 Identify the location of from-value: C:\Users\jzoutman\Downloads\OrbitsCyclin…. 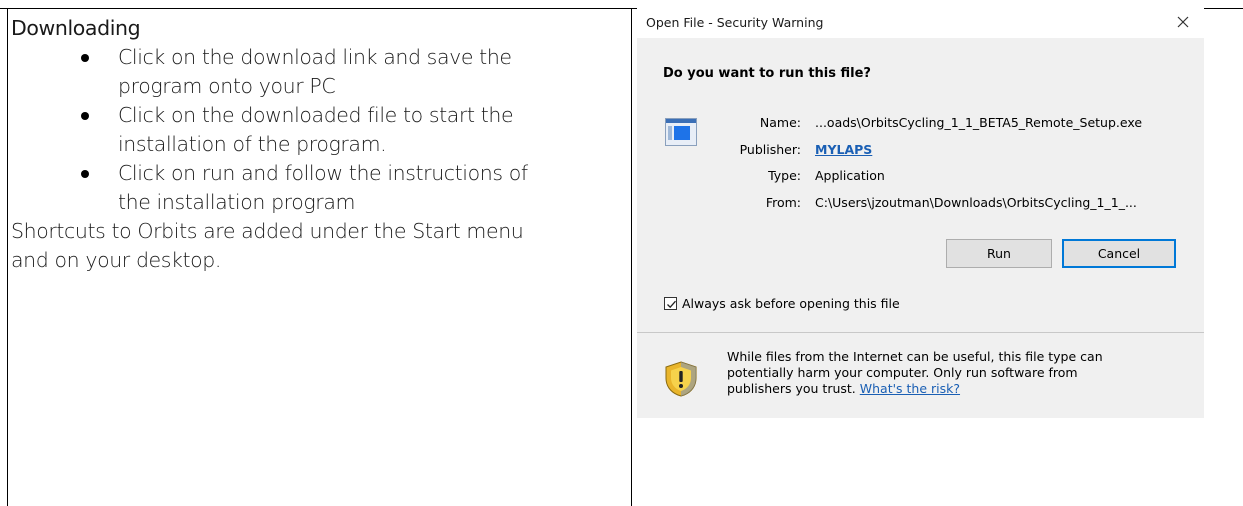
(976, 202).